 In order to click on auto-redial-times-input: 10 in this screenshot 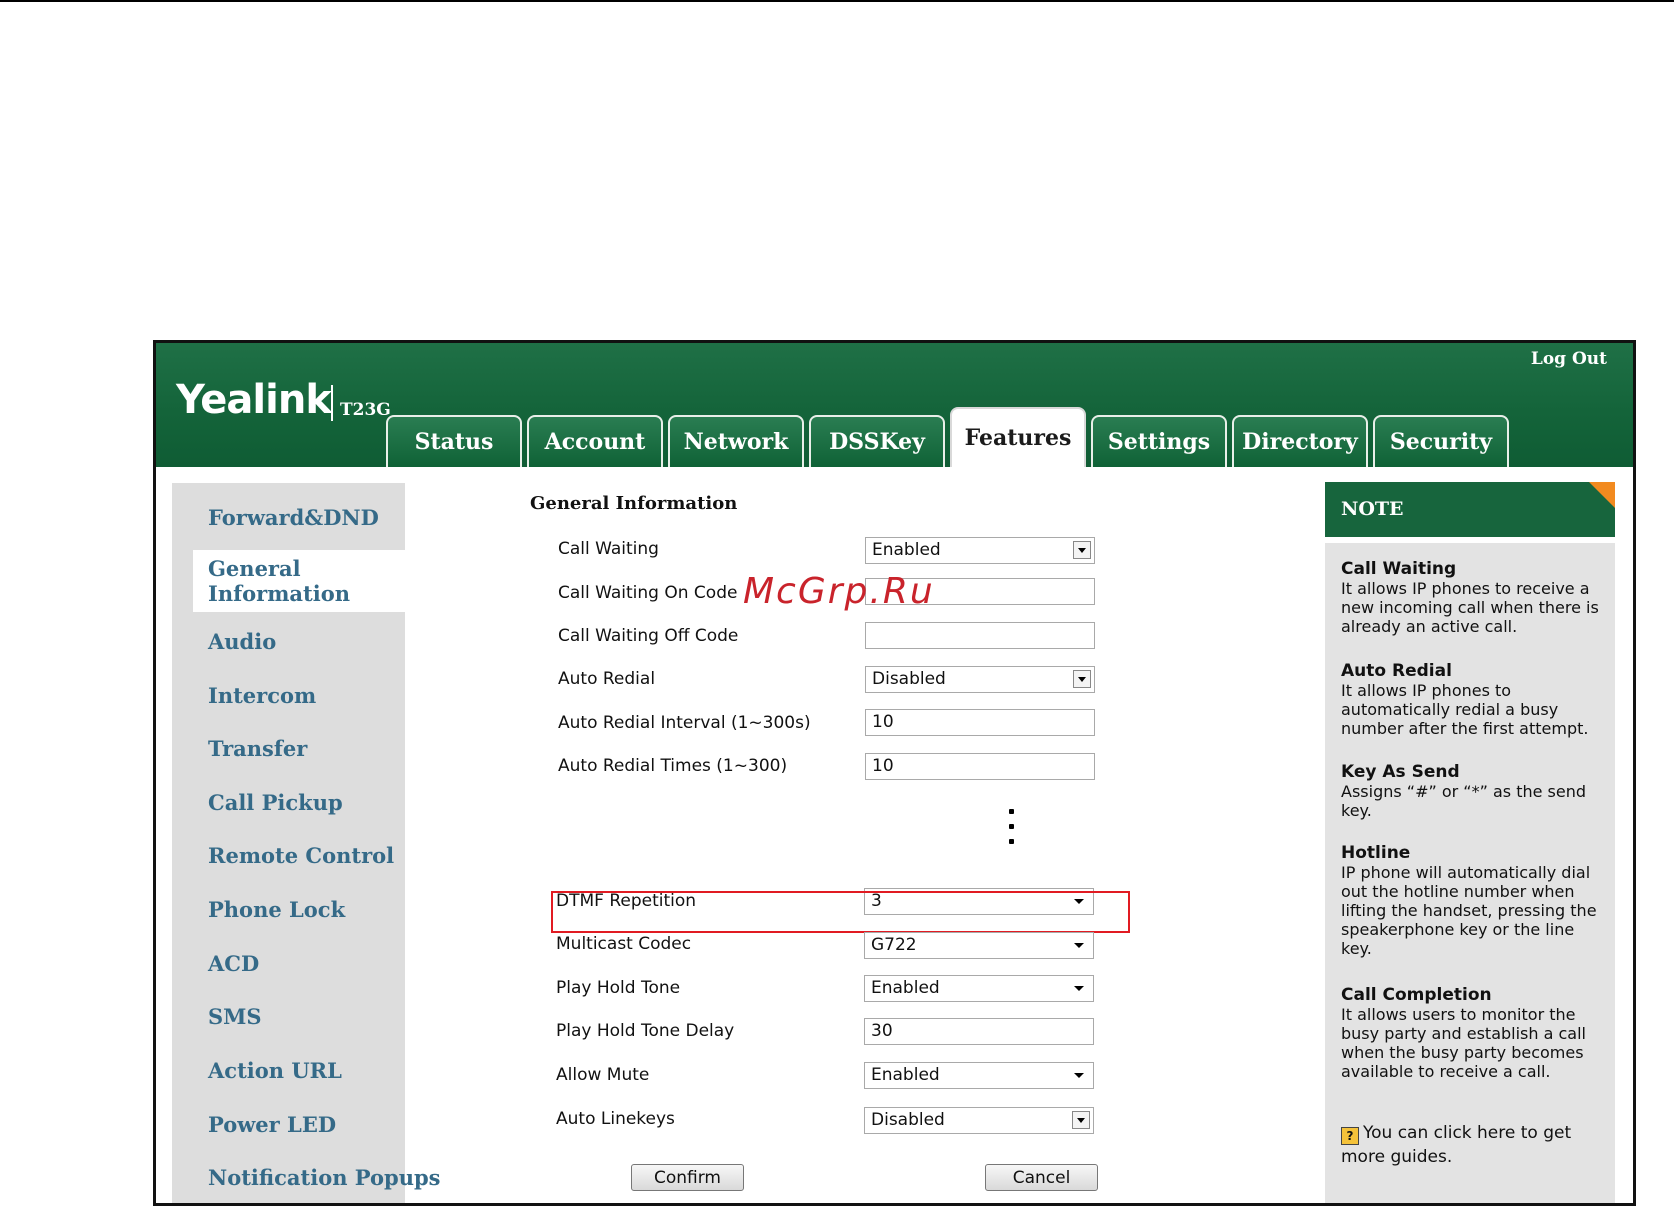, I will do `click(980, 766)`.